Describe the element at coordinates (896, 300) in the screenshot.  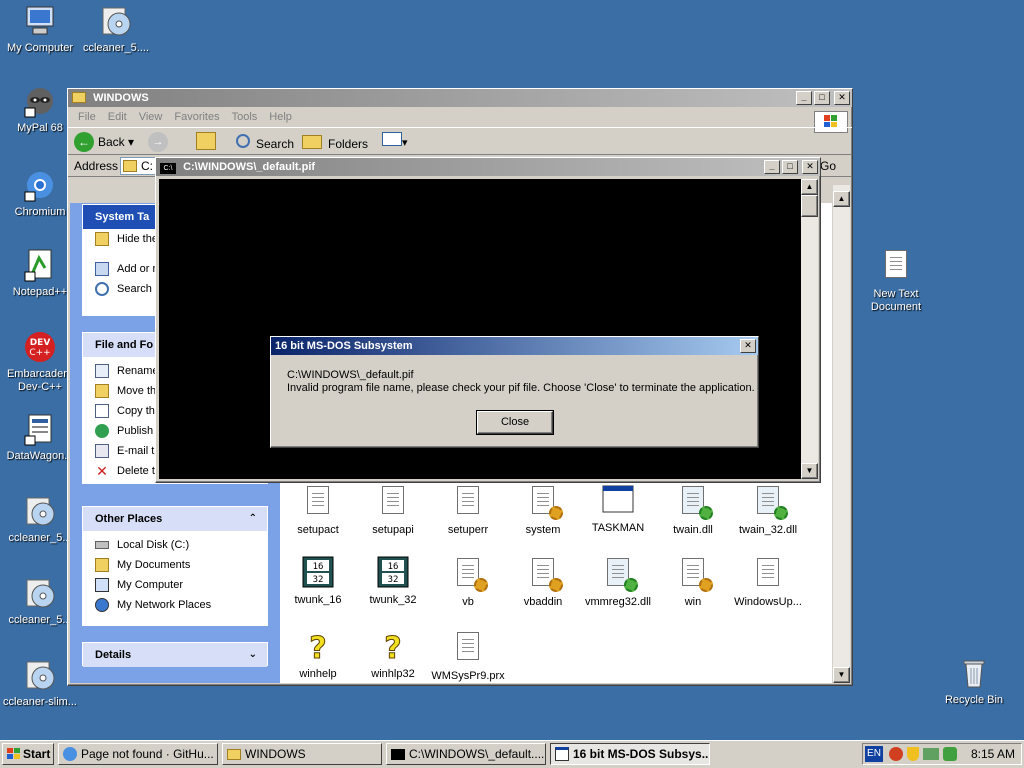
I see `desktop-icon-label: New Text Document` at that location.